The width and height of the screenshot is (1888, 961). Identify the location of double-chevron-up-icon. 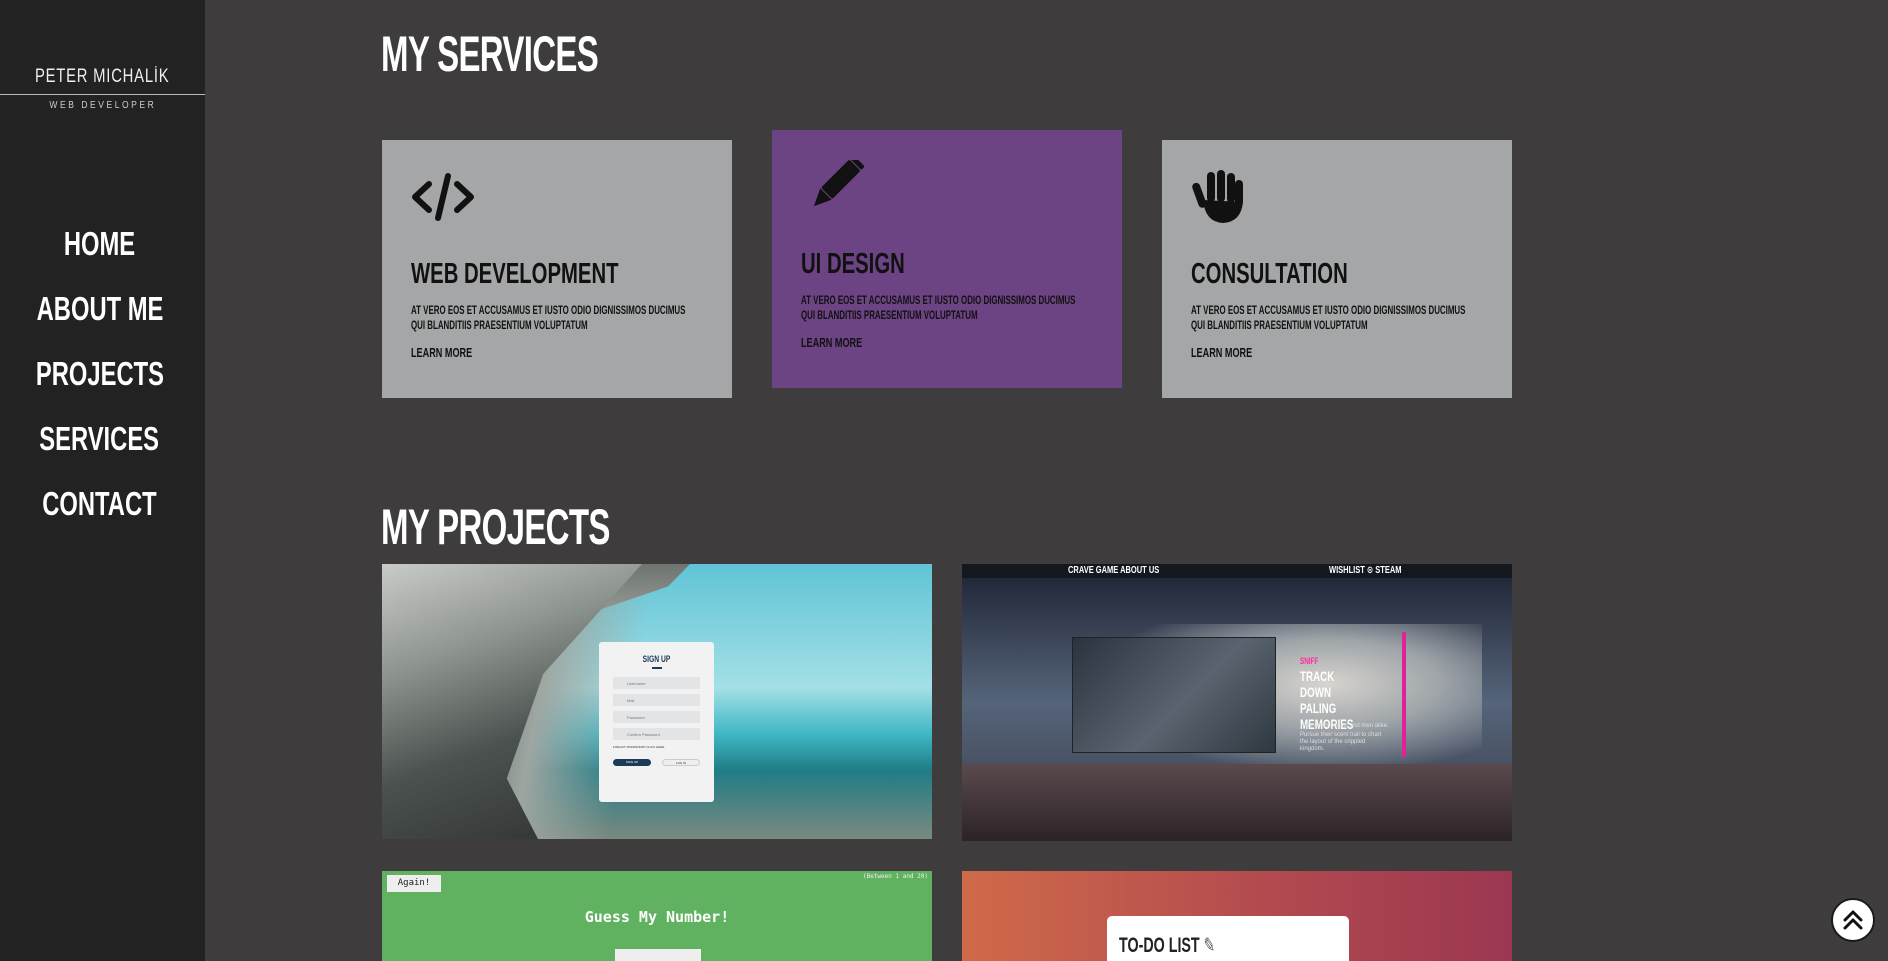
(1853, 920).